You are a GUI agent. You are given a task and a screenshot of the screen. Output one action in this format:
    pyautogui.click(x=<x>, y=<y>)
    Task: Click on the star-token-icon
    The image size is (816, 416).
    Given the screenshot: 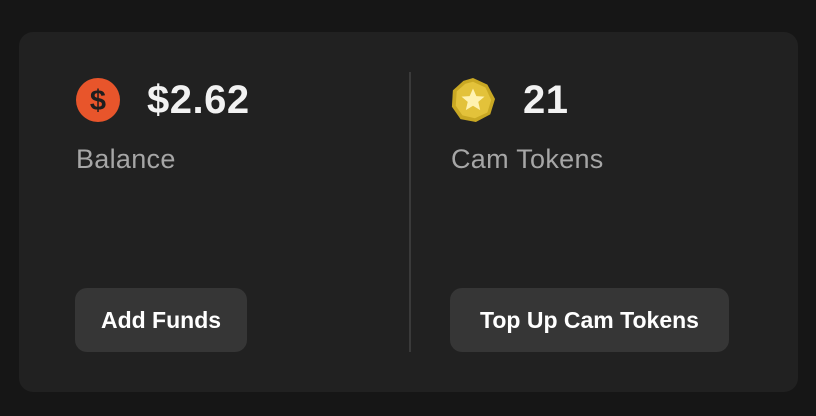 What is the action you would take?
    pyautogui.click(x=473, y=100)
    